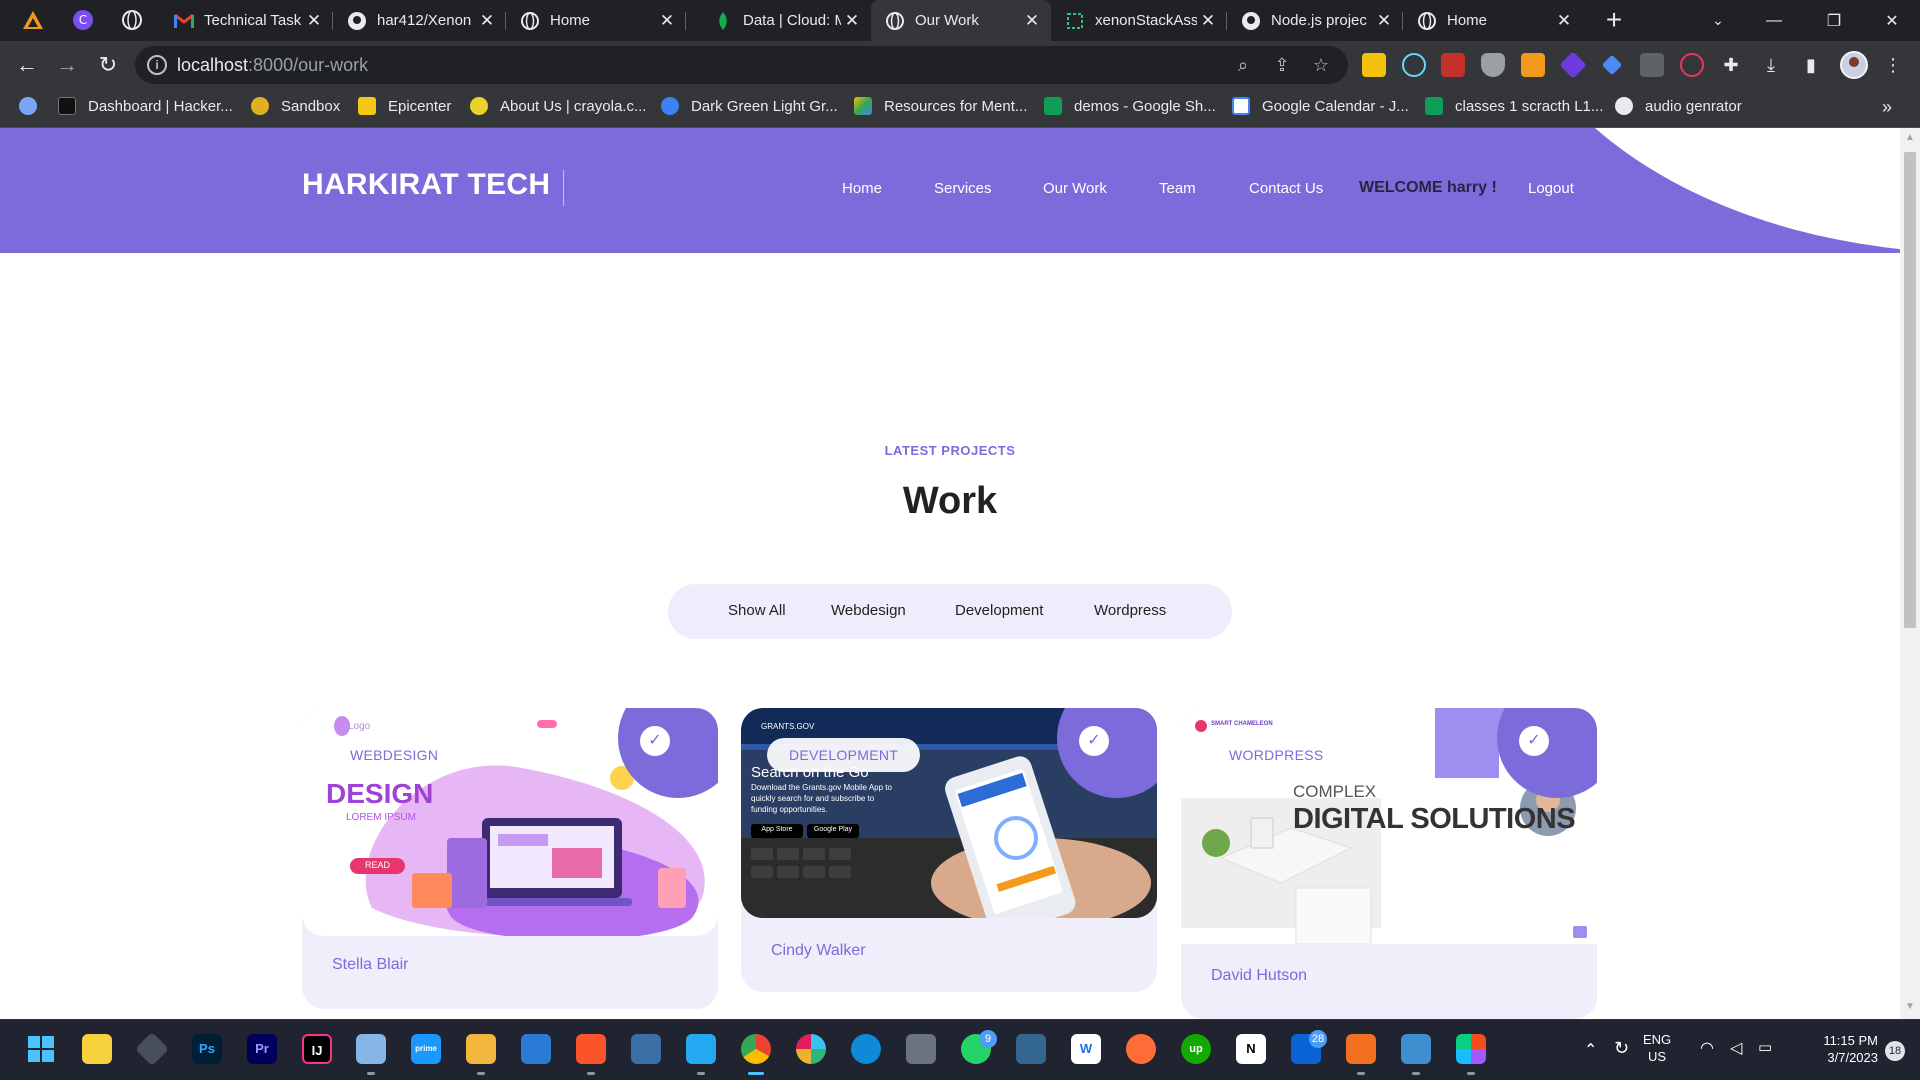 The image size is (1920, 1080). Describe the element at coordinates (868, 610) in the screenshot. I see `filter-webdesign: Webdesign` at that location.